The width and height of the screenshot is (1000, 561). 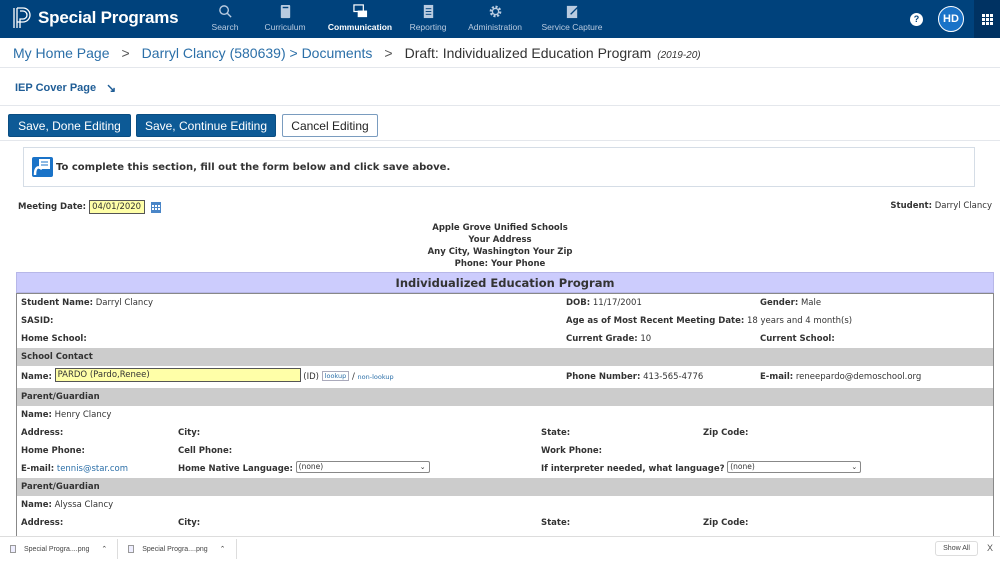 What do you see at coordinates (500, 228) in the screenshot?
I see `school-name: Apple Grove Unified Schools` at bounding box center [500, 228].